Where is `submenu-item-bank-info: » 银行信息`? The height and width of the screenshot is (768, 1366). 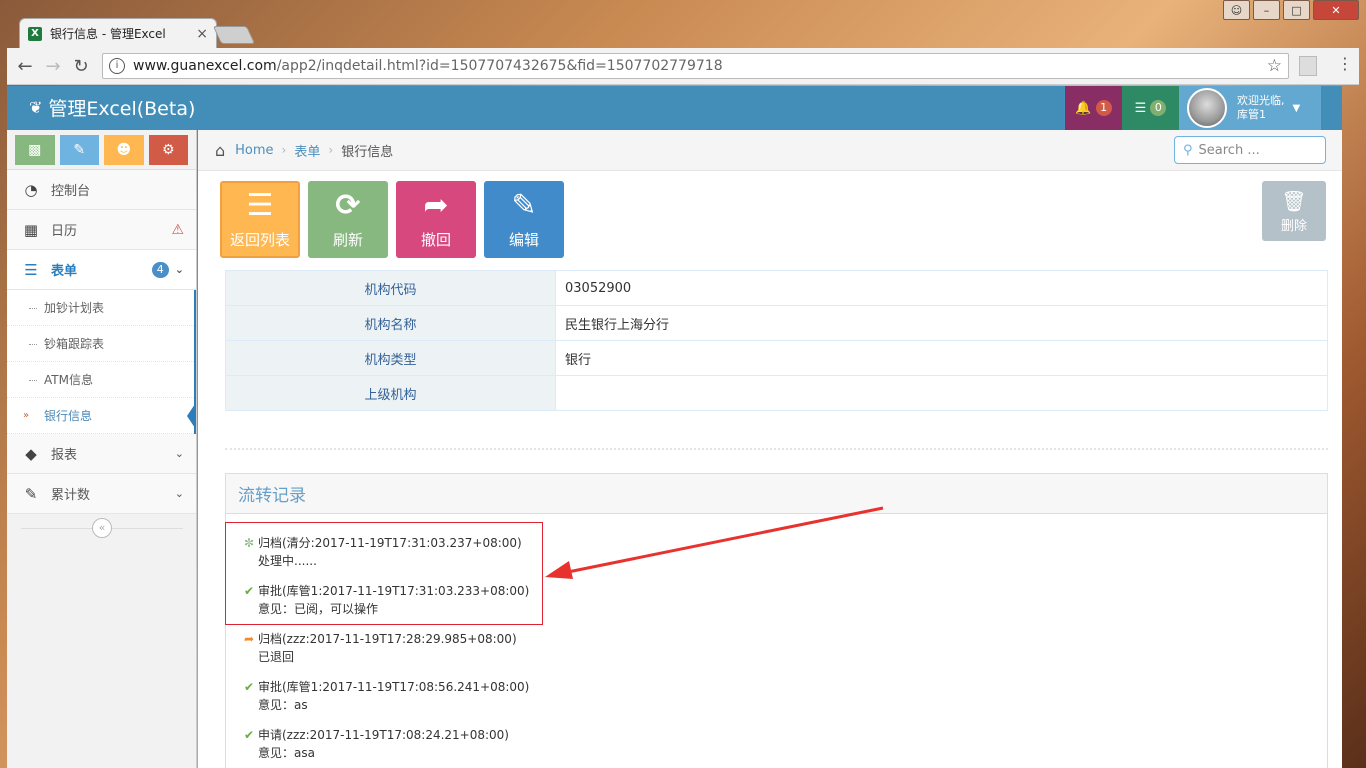 submenu-item-bank-info: » 银行信息 is located at coordinates (101, 416).